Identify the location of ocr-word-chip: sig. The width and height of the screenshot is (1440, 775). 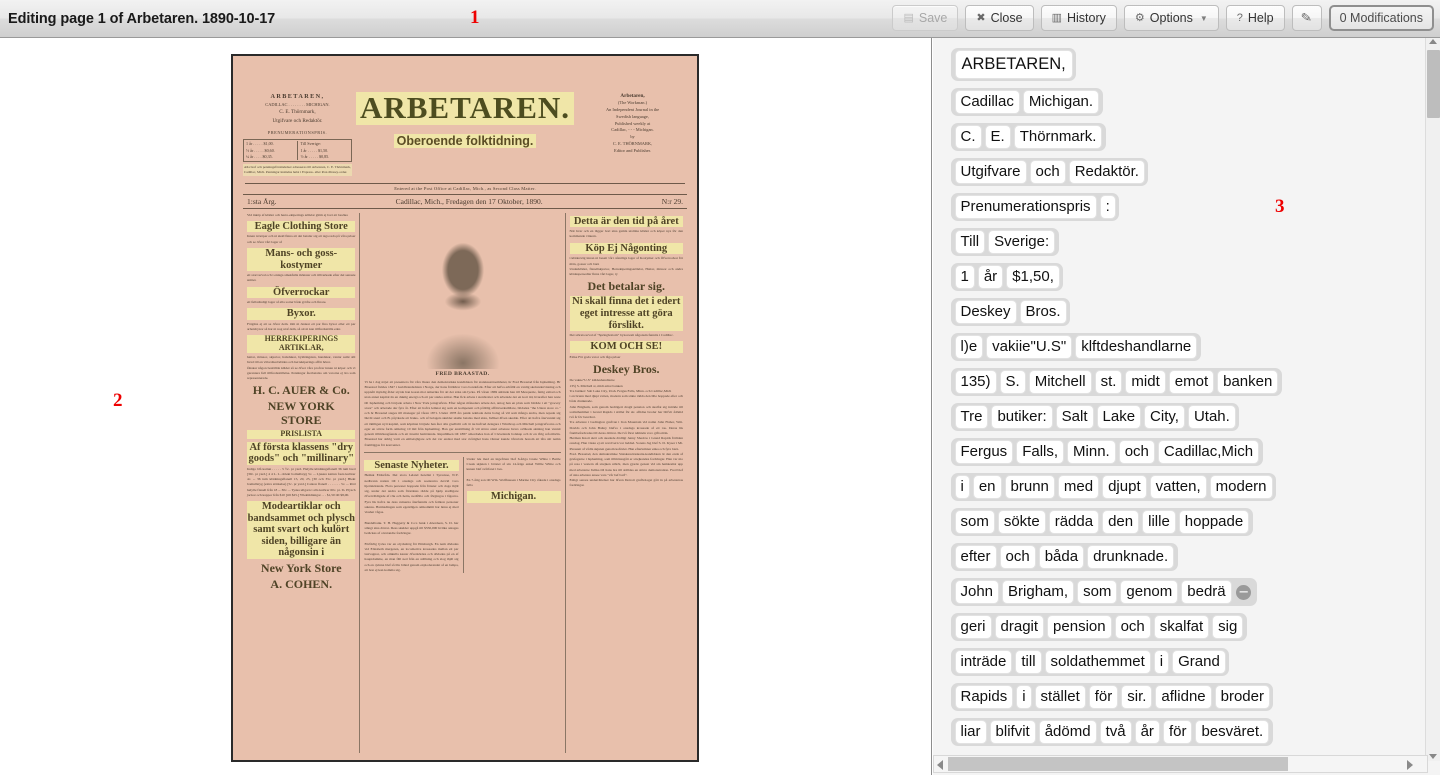
(1228, 627).